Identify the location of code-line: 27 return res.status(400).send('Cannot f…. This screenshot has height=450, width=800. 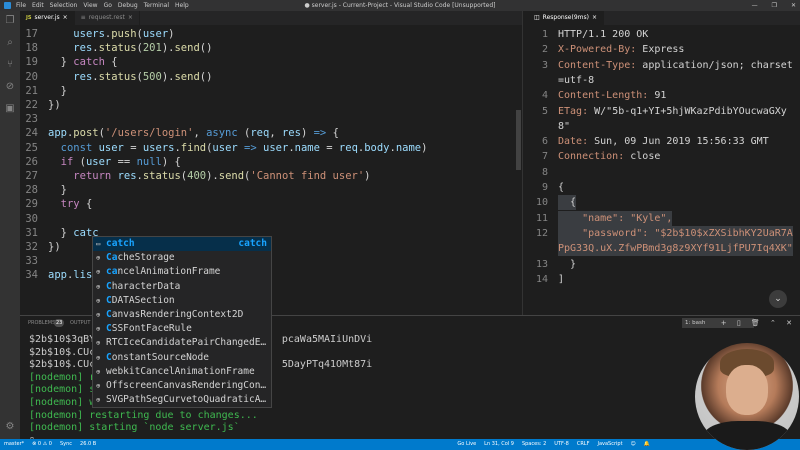
(271, 176).